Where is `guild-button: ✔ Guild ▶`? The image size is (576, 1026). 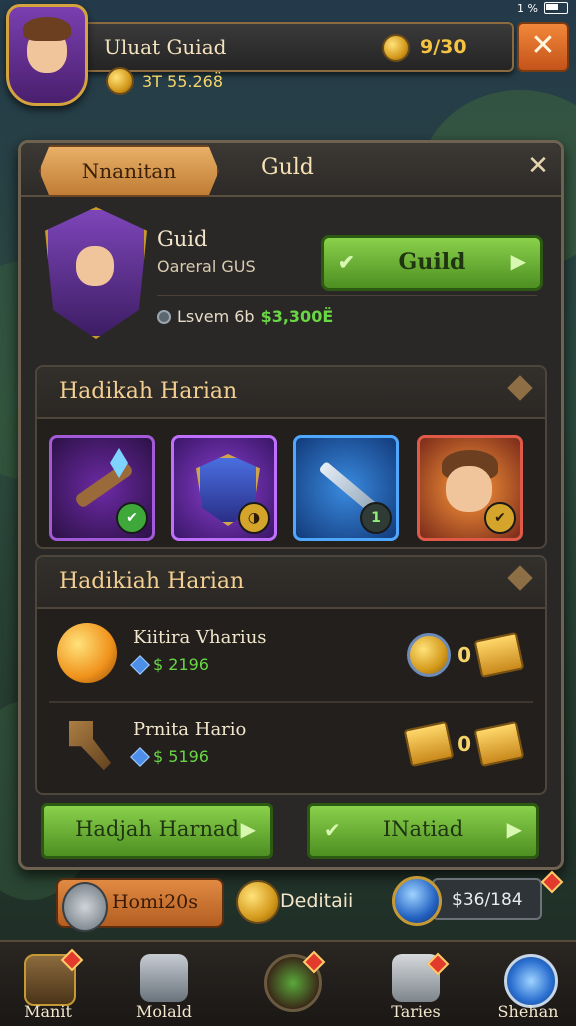
guild-button: ✔ Guild ▶ is located at coordinates (432, 263).